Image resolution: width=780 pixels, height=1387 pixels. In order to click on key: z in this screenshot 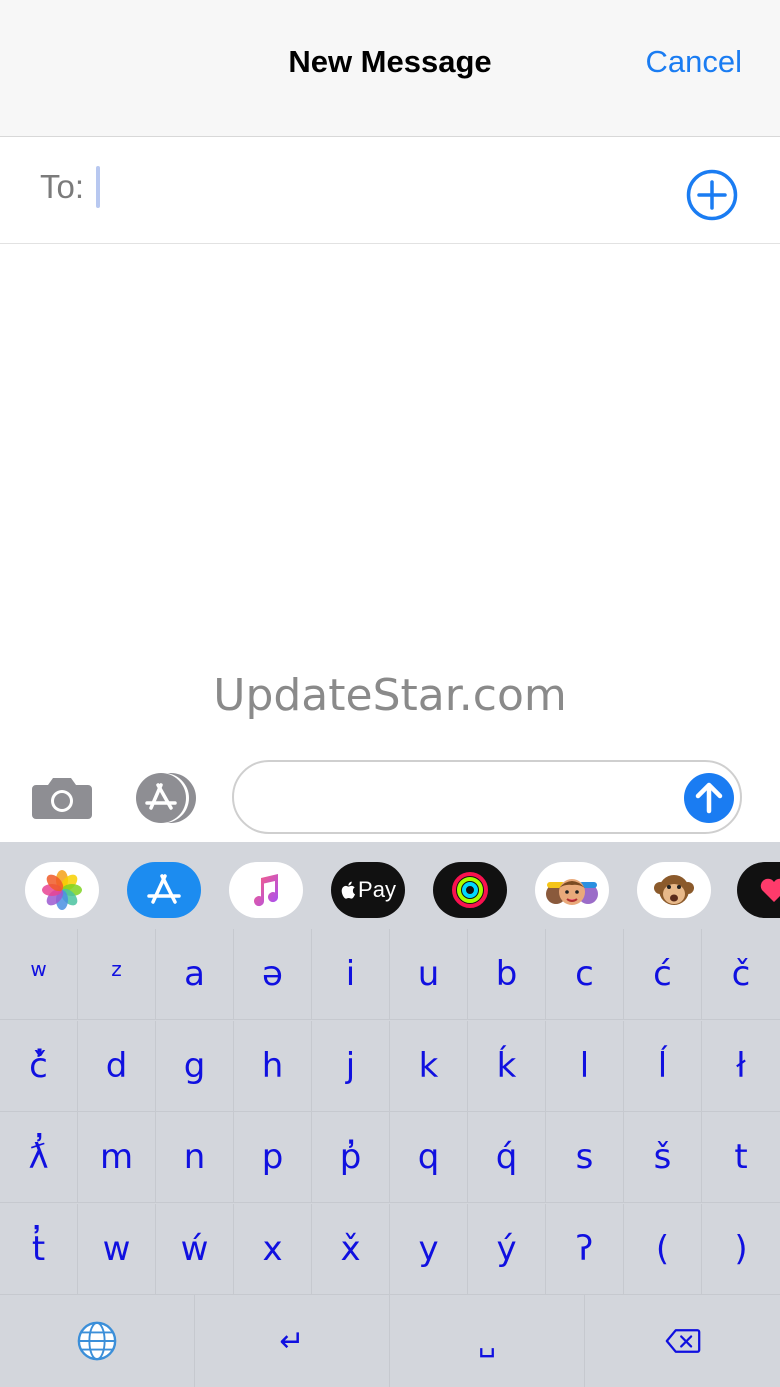, I will do `click(117, 974)`.